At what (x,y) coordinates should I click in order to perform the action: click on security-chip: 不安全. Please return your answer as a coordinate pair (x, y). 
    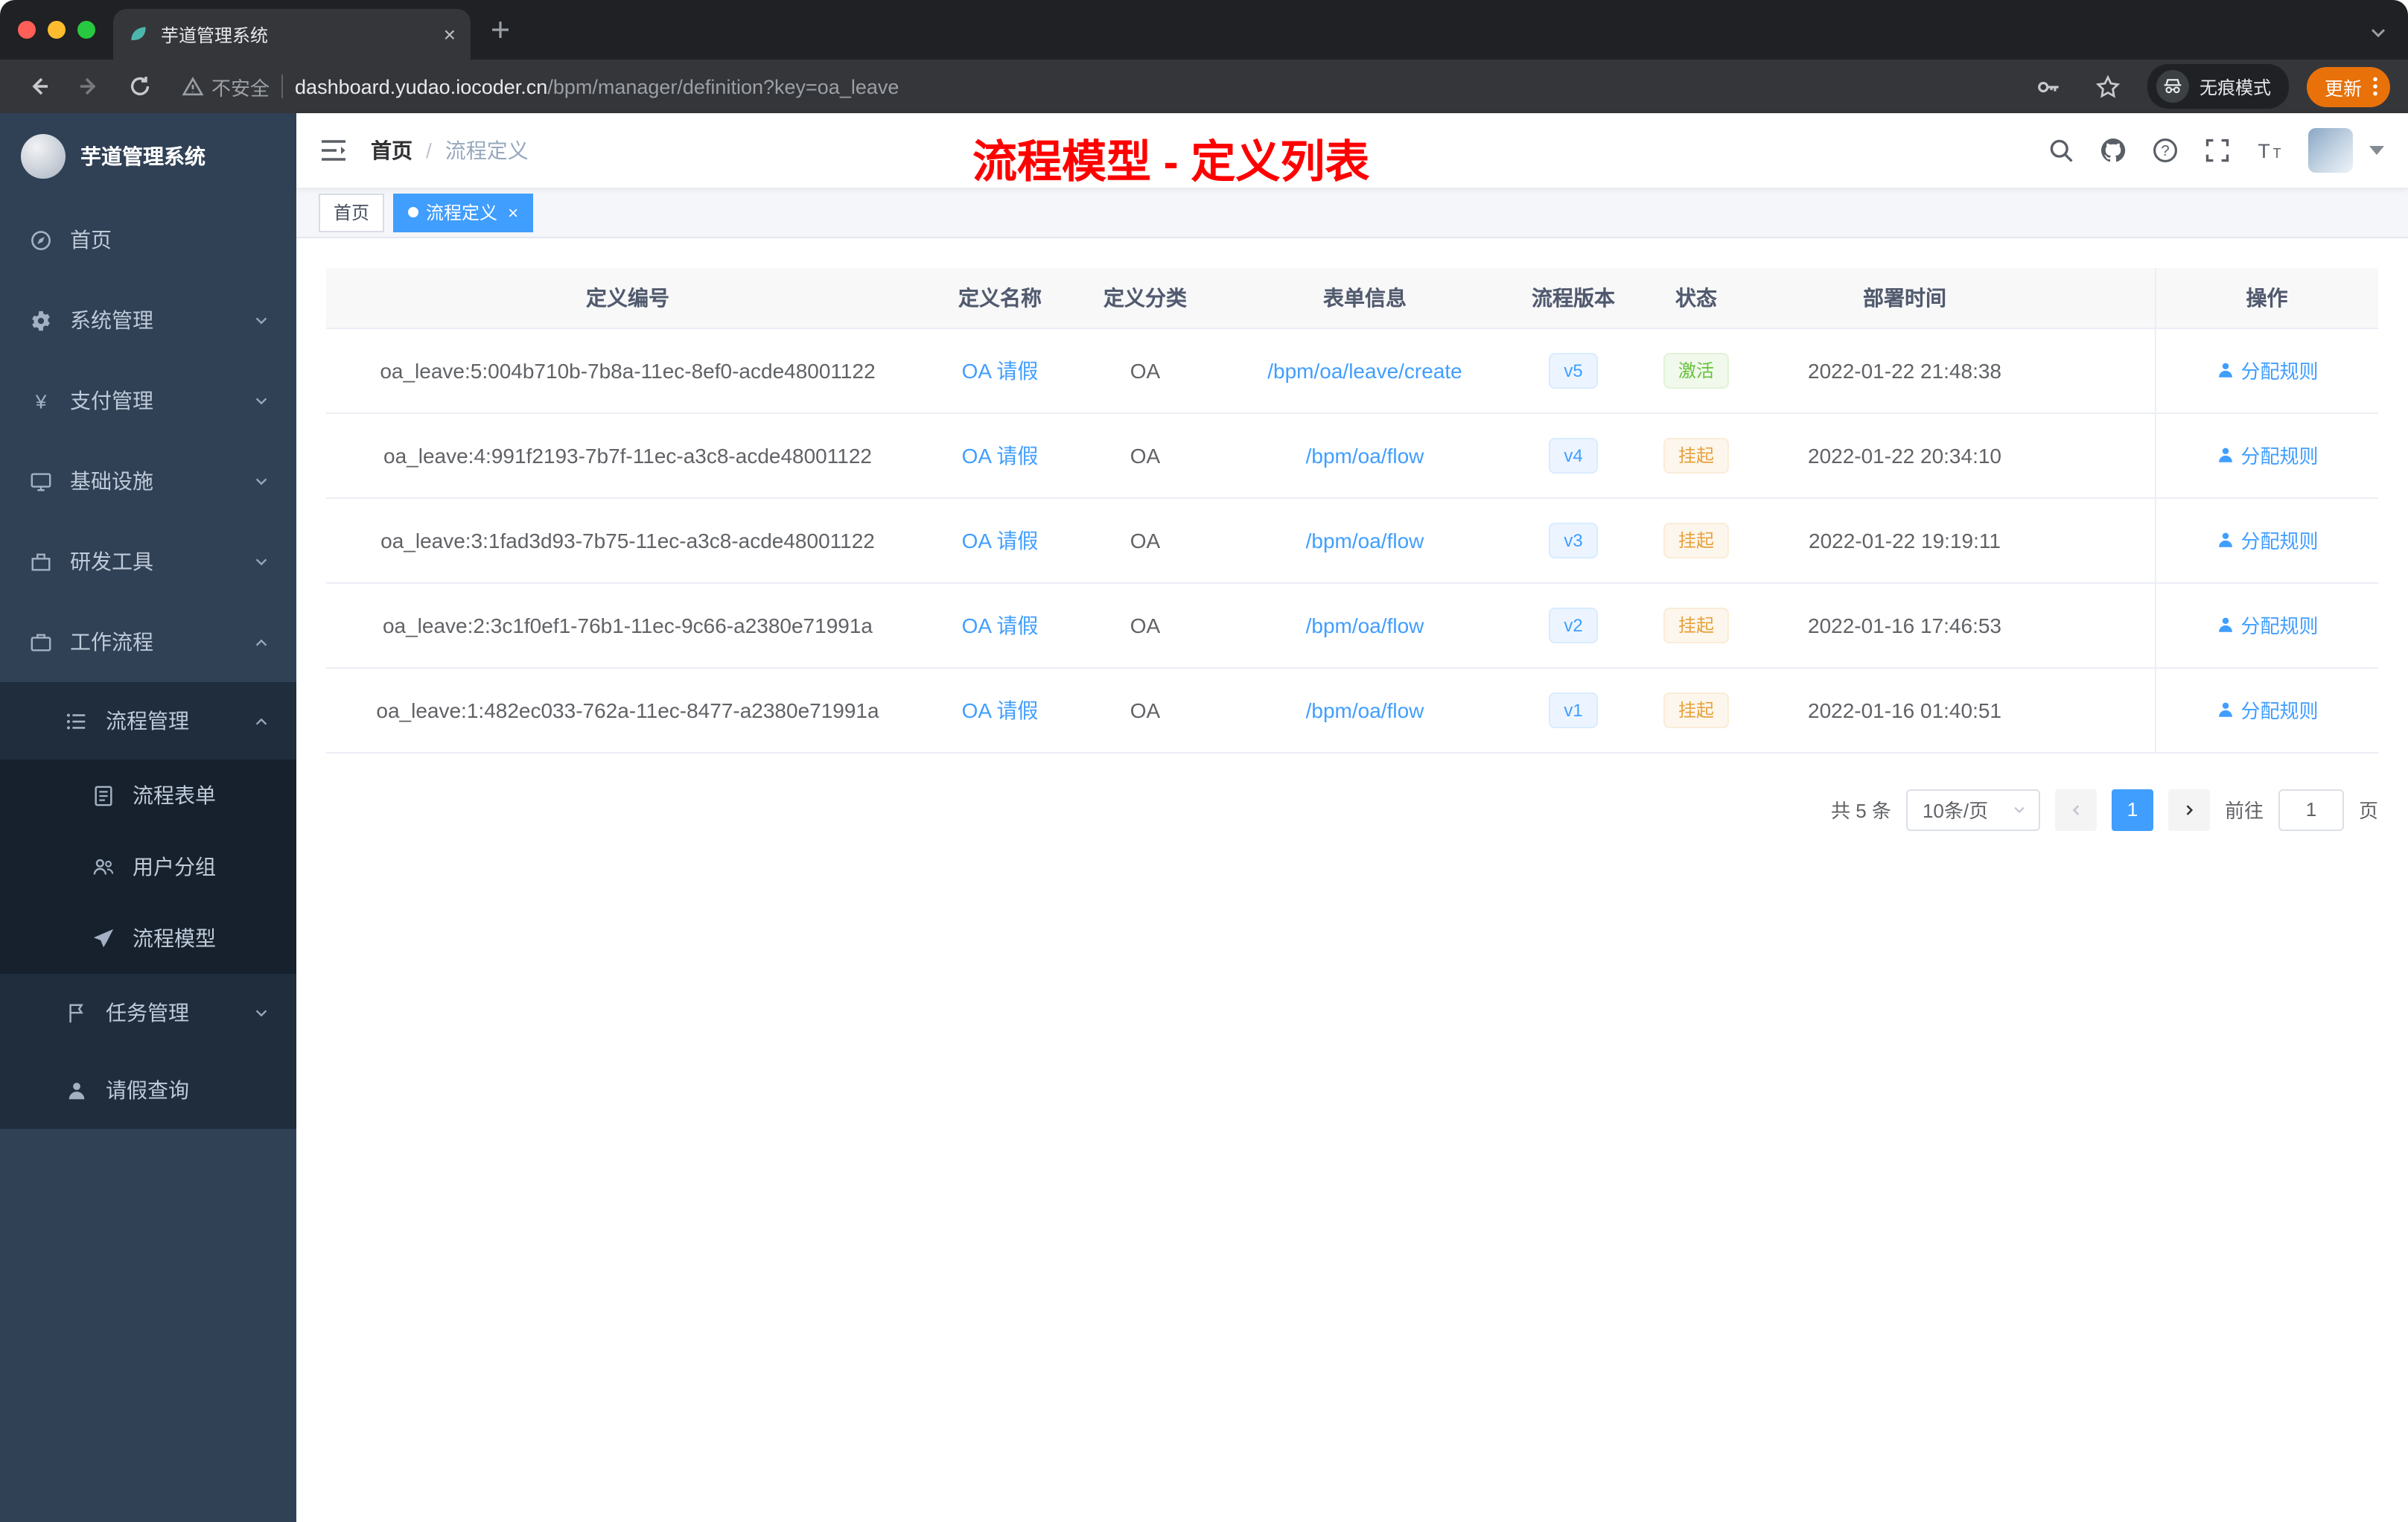
    Looking at the image, I should click on (226, 86).